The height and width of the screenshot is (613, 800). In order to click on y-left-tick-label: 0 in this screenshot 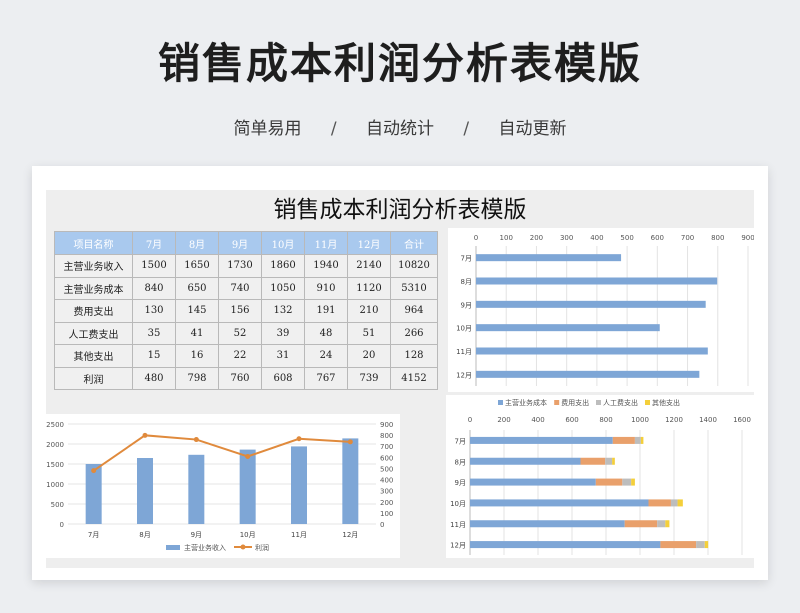, I will do `click(62, 525)`.